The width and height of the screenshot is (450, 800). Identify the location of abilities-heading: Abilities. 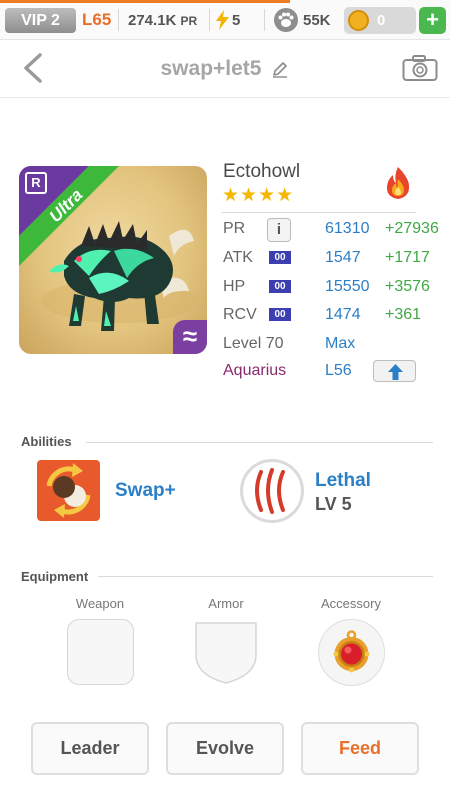
(46, 441).